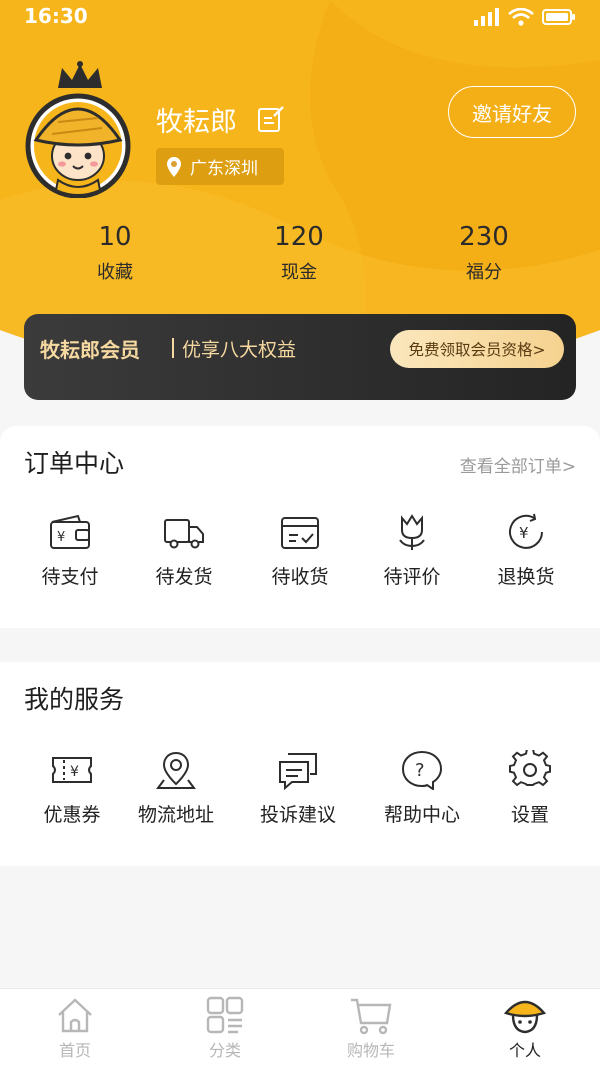 The image size is (600, 1067). What do you see at coordinates (484, 272) in the screenshot?
I see `stat-label: 福分` at bounding box center [484, 272].